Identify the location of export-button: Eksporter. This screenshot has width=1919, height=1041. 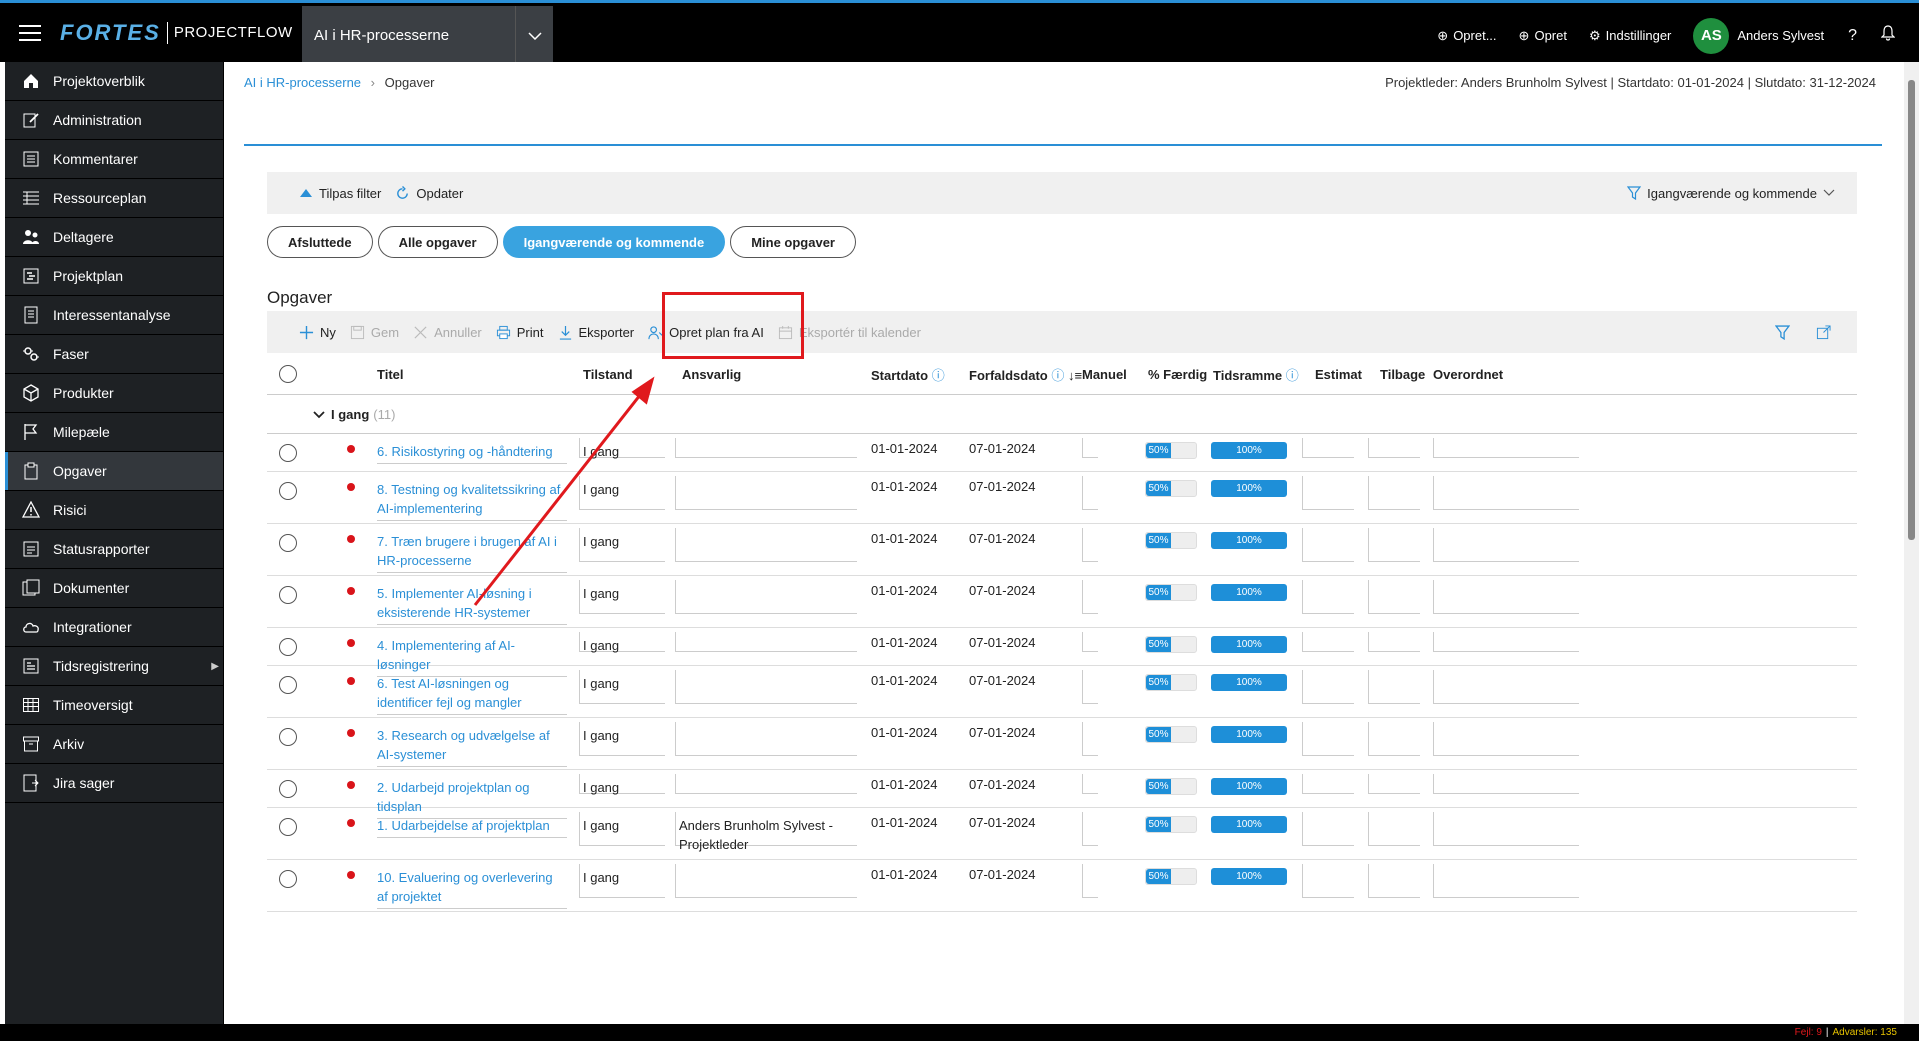
(596, 332).